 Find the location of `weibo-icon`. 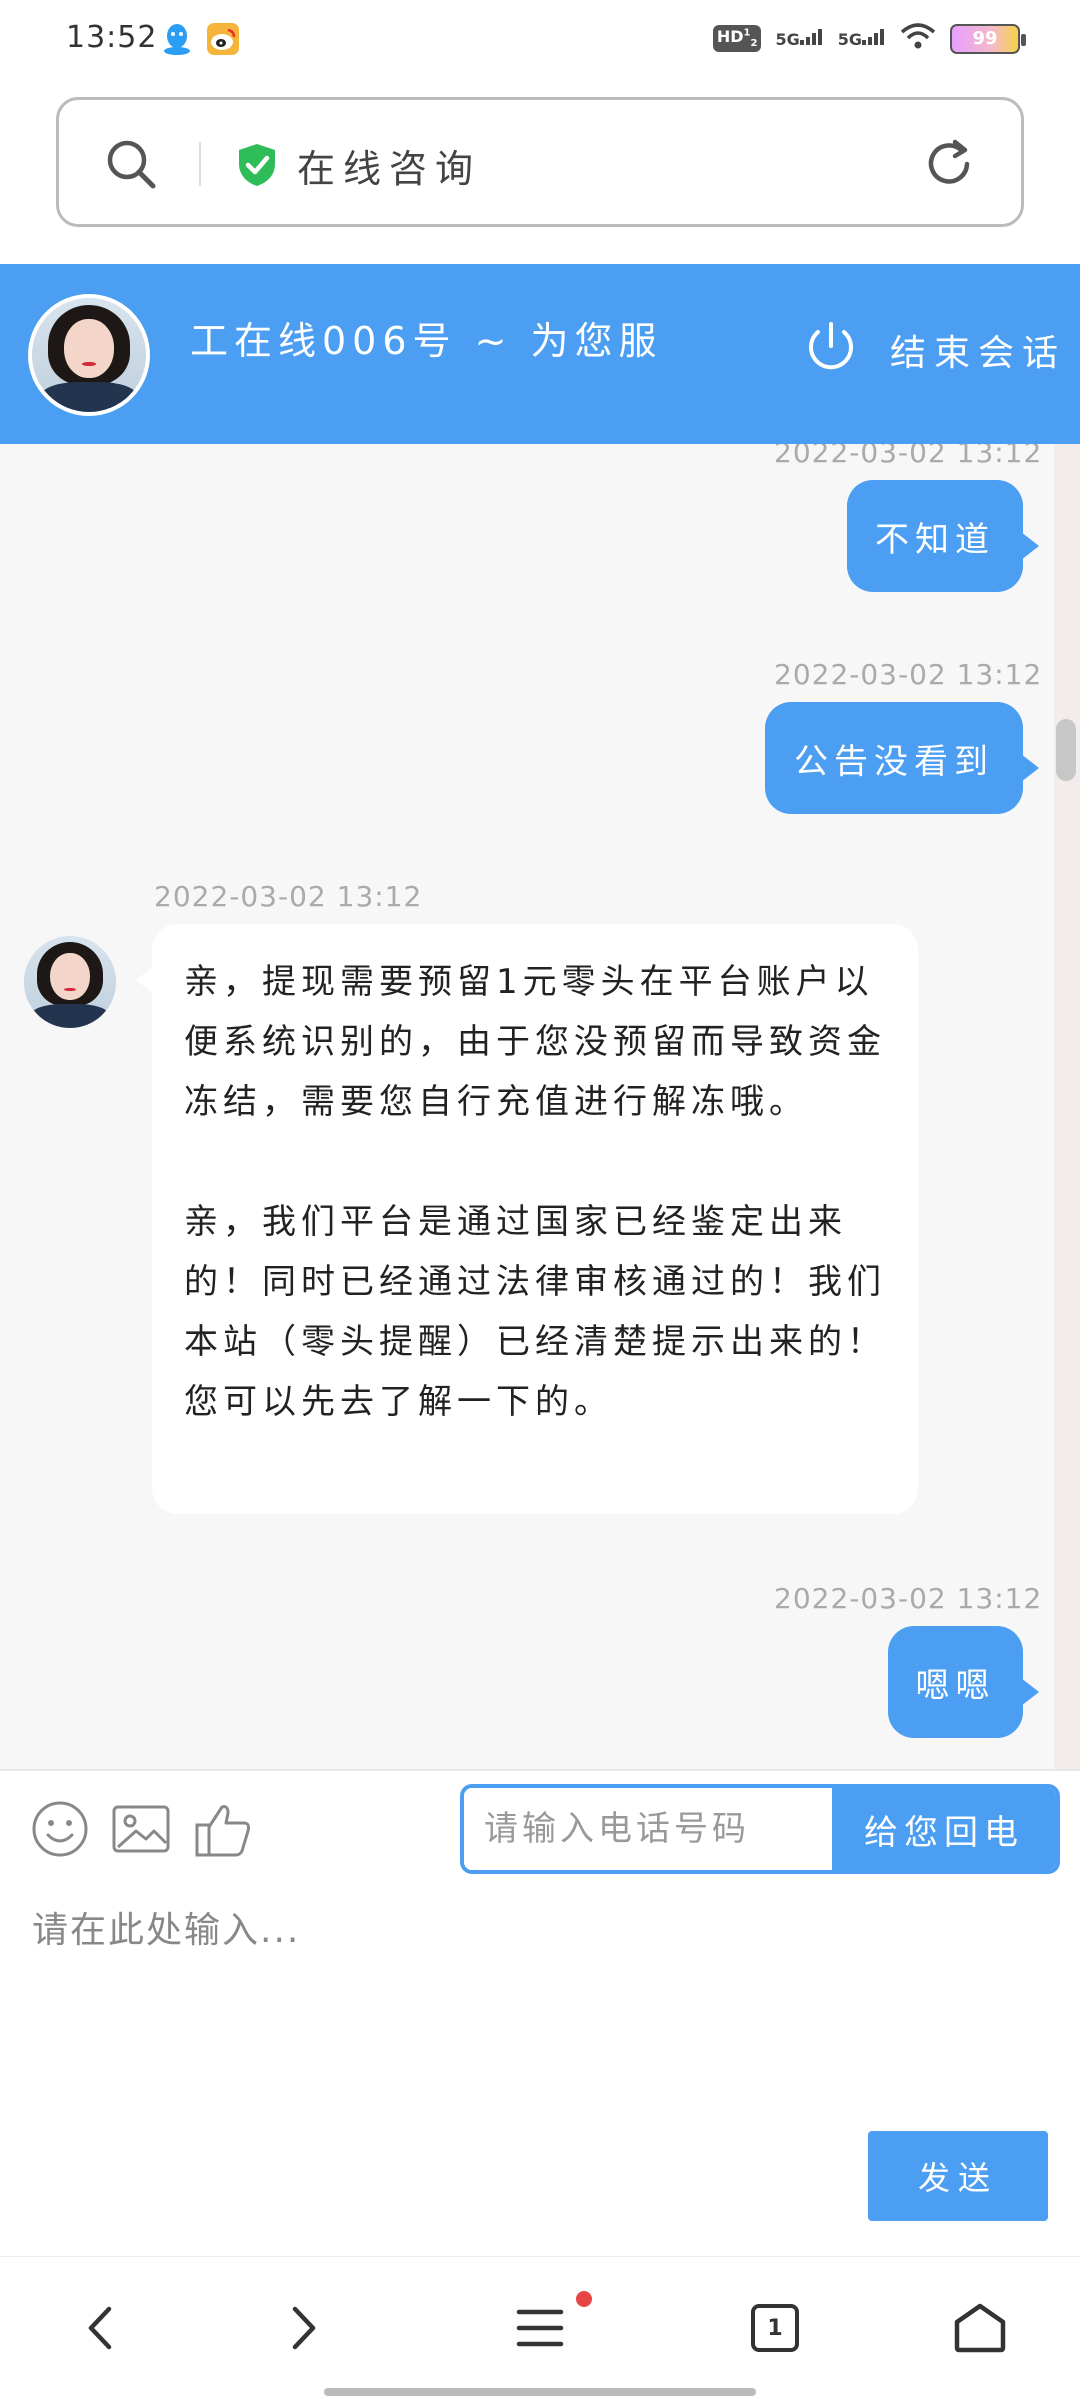

weibo-icon is located at coordinates (223, 41).